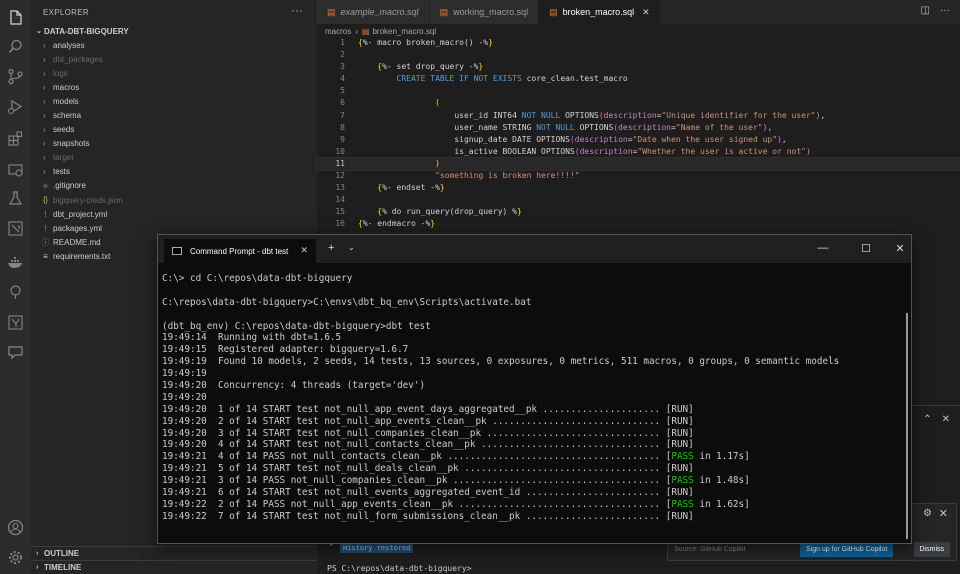  What do you see at coordinates (77, 242) in the screenshot?
I see `tree-item-label: README.md` at bounding box center [77, 242].